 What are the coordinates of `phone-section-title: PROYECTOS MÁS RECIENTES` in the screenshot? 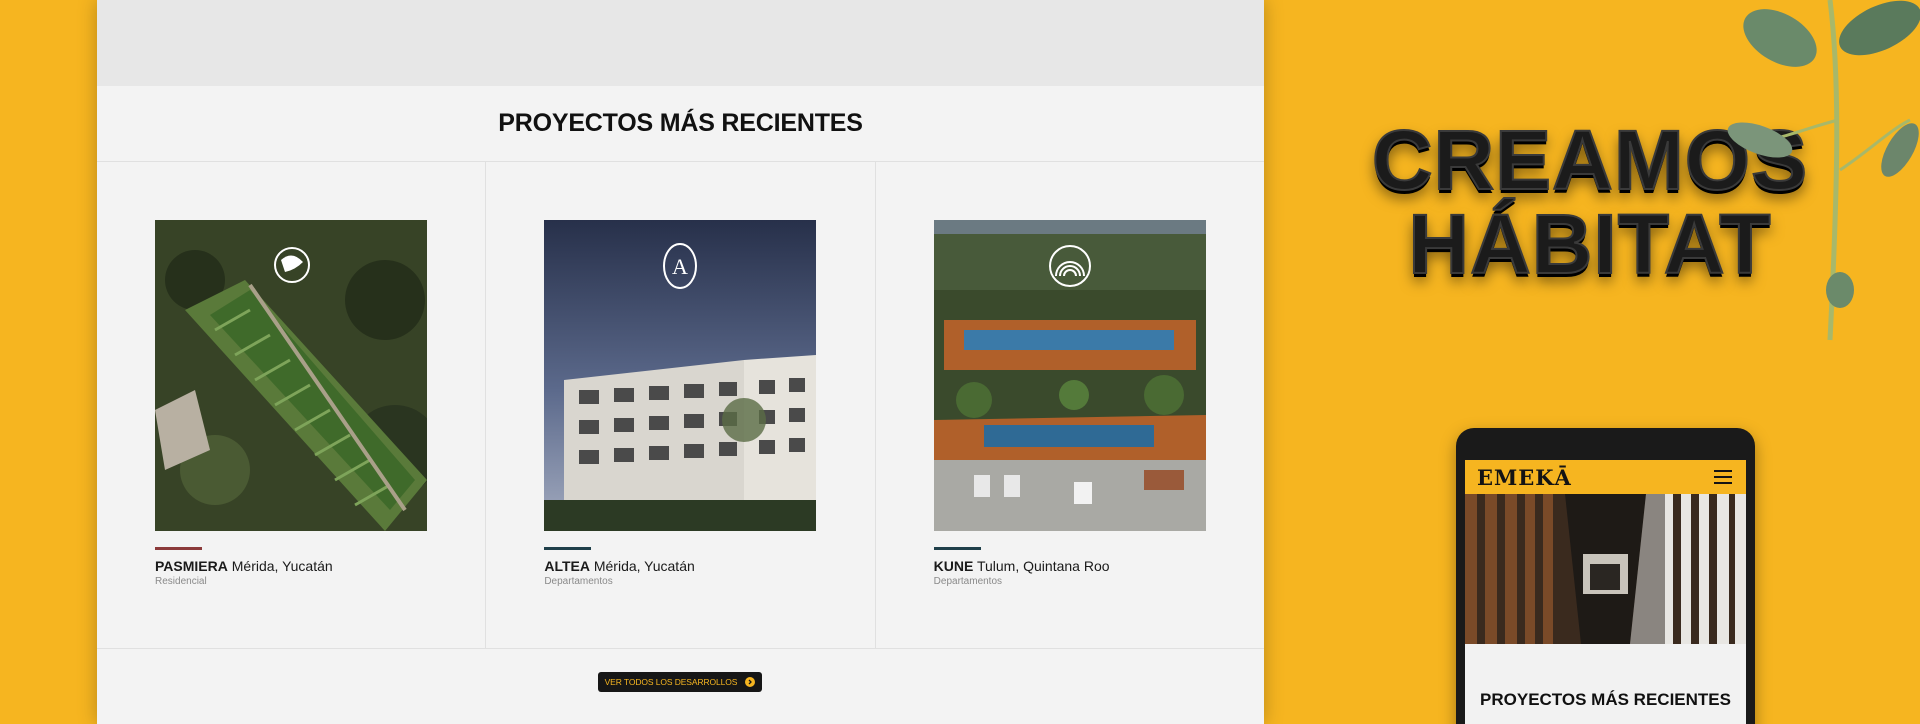 It's located at (1605, 699).